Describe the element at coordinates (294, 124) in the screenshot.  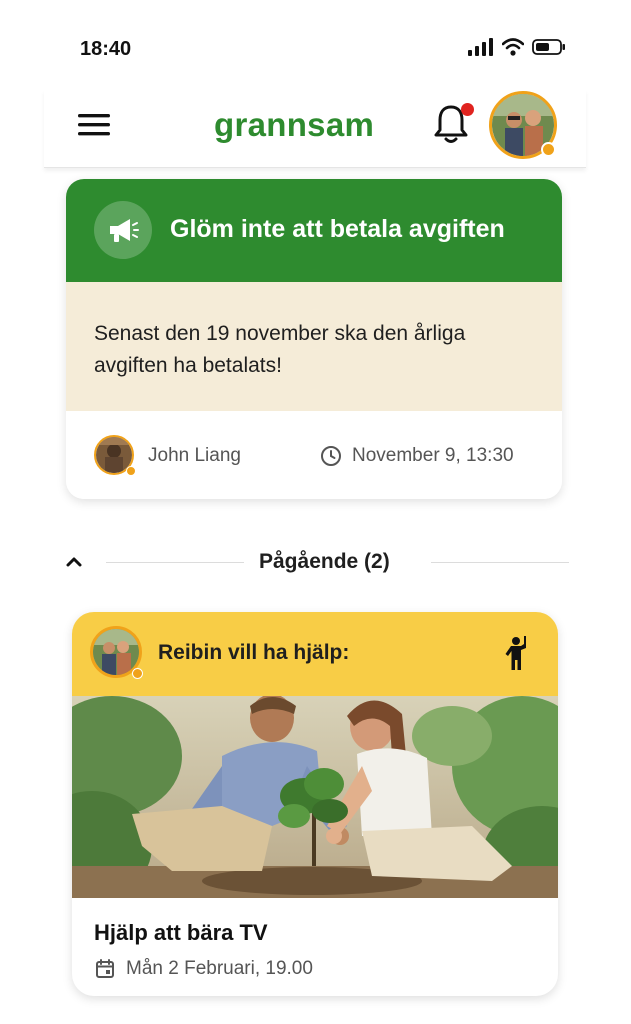
I see `app-logo: grannsam` at that location.